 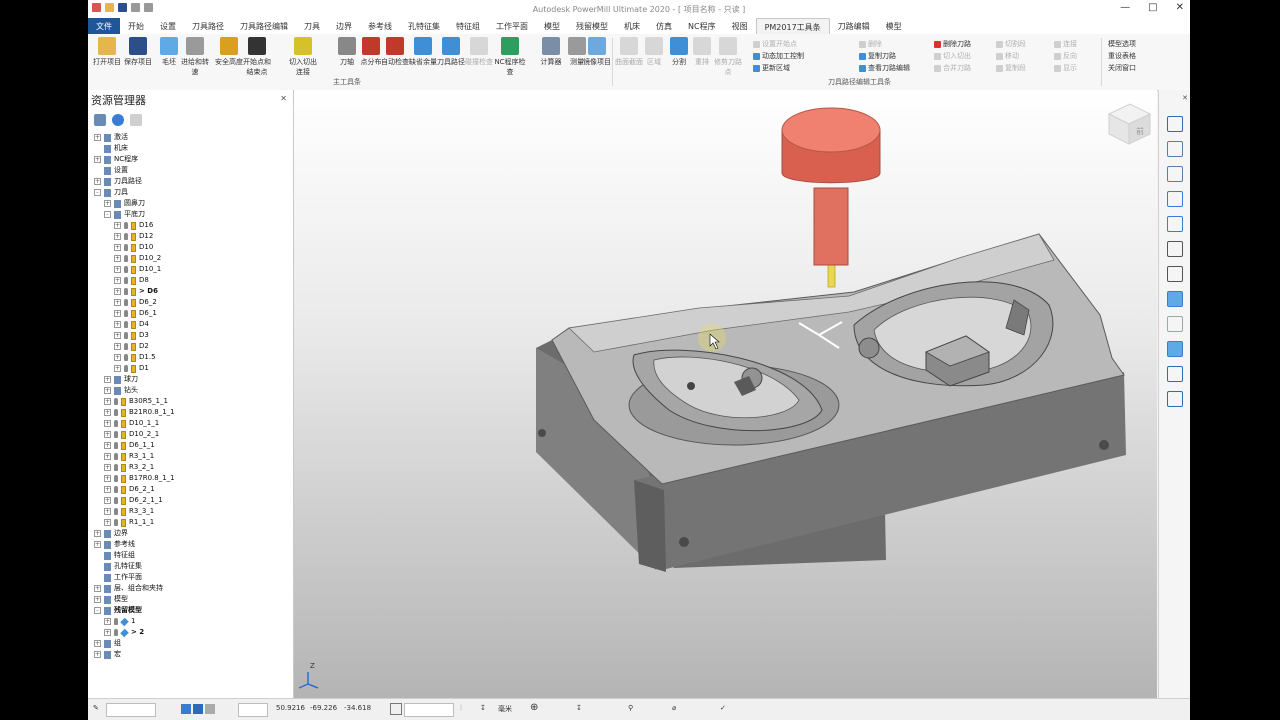 I want to click on ribbon-button: 切入切出连接, so click(x=303, y=57).